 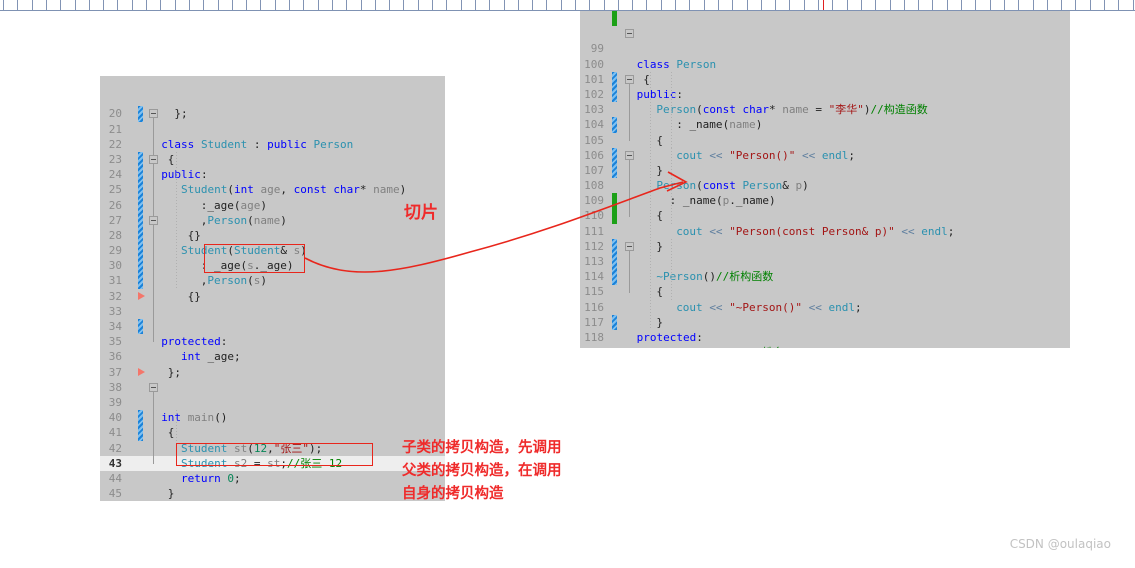 I want to click on highlight-box-person-init, so click(x=254, y=258).